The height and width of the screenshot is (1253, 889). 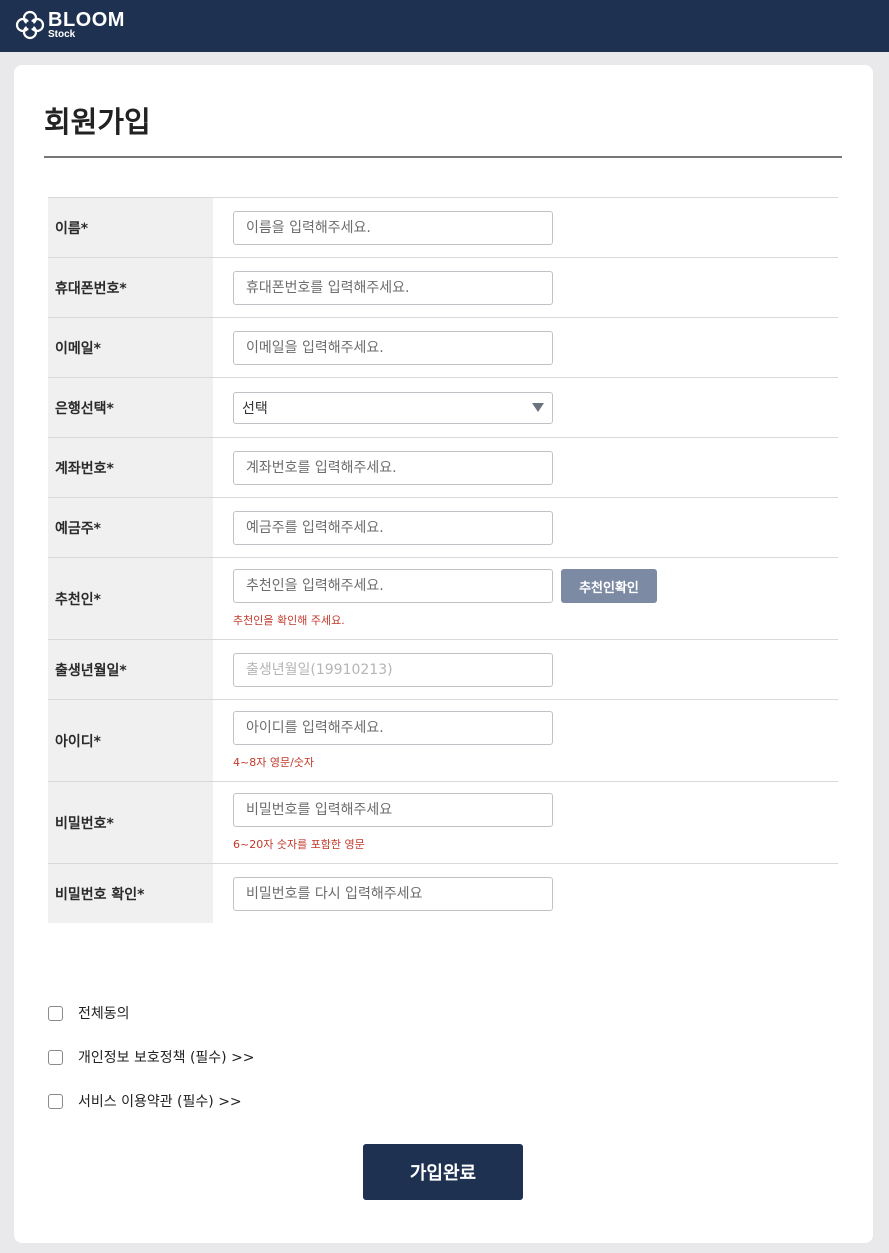 What do you see at coordinates (130, 598) in the screenshot?
I see `referrer-label: 추천인*` at bounding box center [130, 598].